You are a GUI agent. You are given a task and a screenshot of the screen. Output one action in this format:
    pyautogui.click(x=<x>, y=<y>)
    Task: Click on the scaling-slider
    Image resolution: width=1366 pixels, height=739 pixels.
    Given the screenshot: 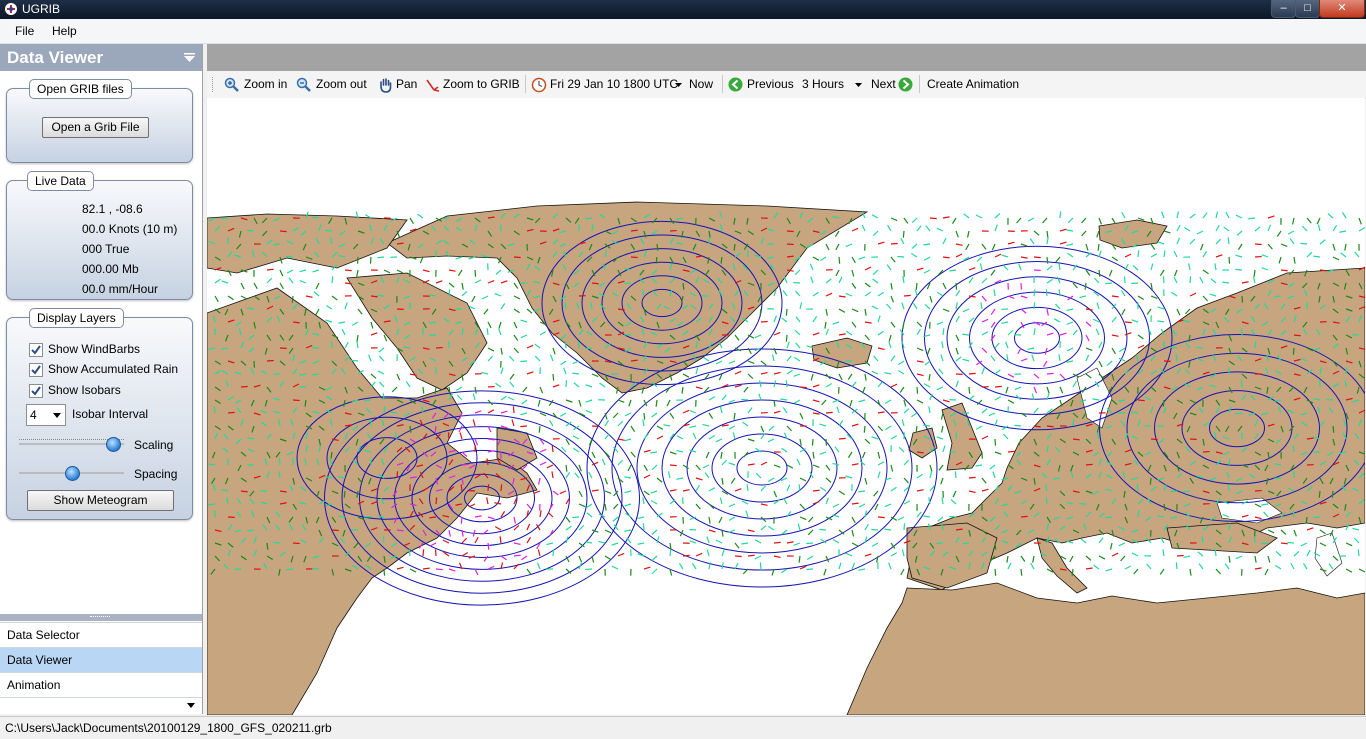 What is the action you would take?
    pyautogui.click(x=71, y=444)
    